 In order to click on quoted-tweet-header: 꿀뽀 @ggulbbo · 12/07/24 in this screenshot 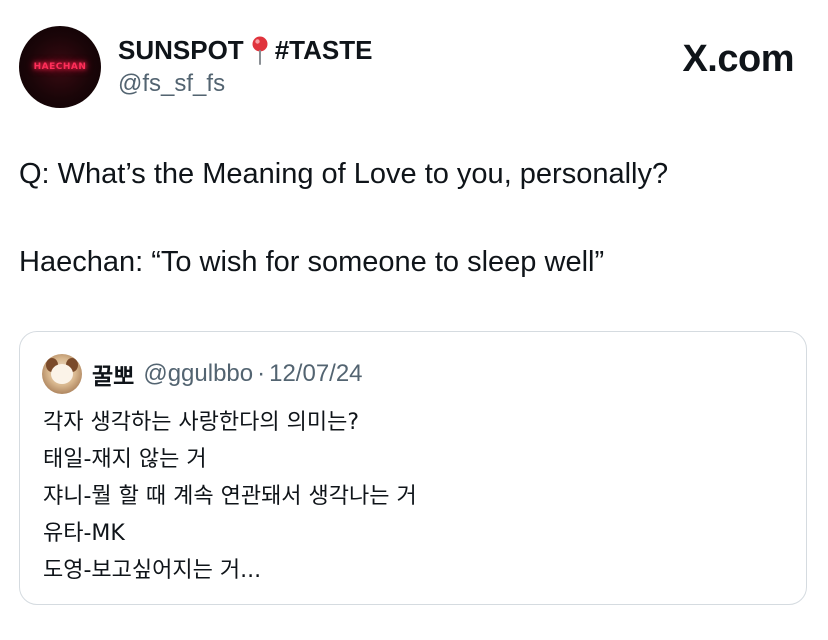, I will do `click(202, 374)`.